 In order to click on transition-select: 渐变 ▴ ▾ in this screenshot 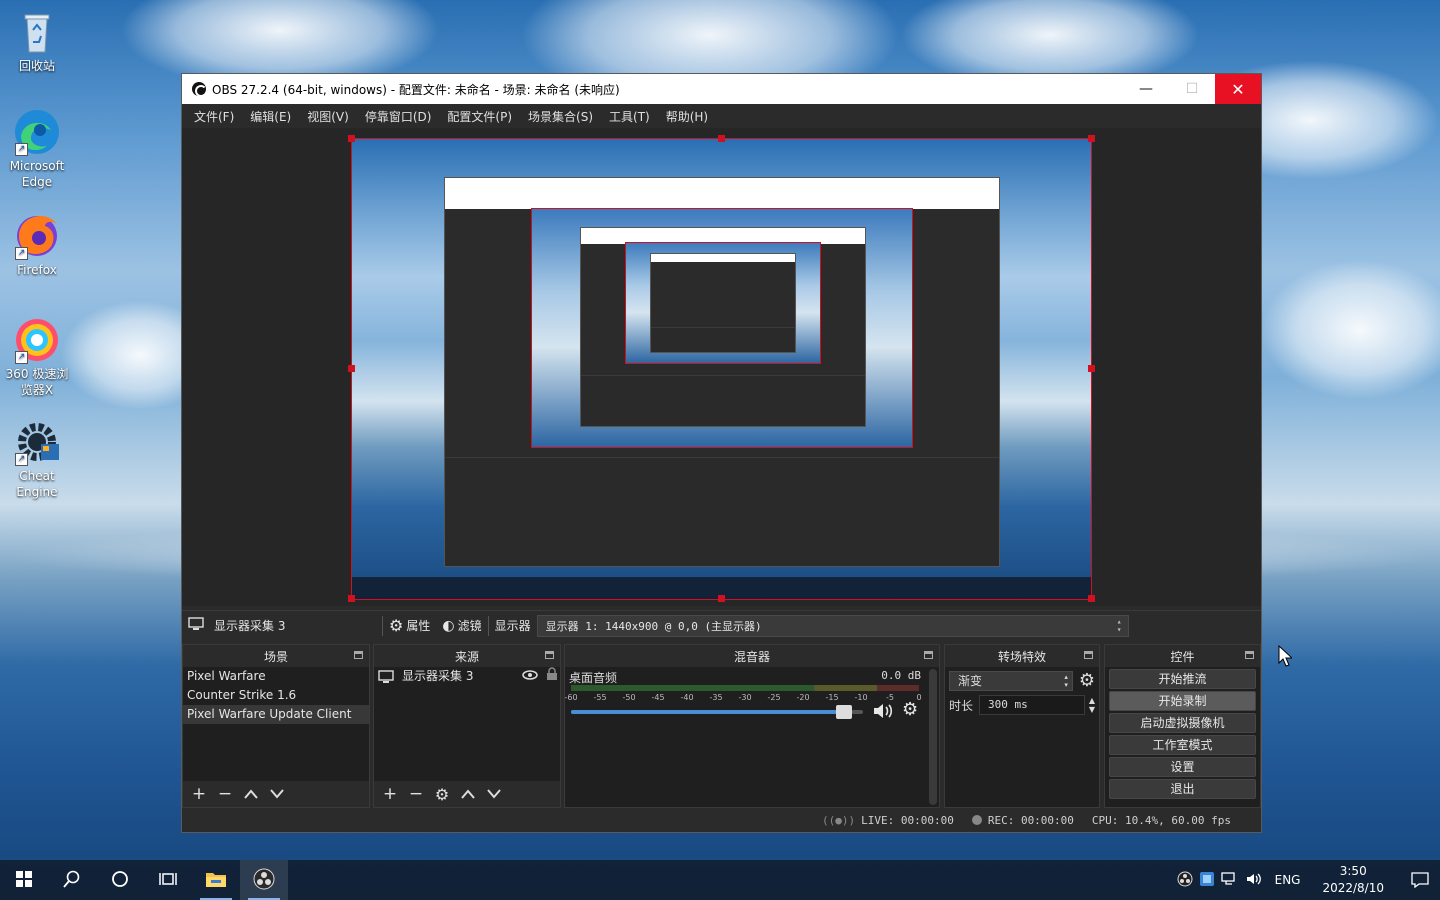, I will do `click(1011, 680)`.